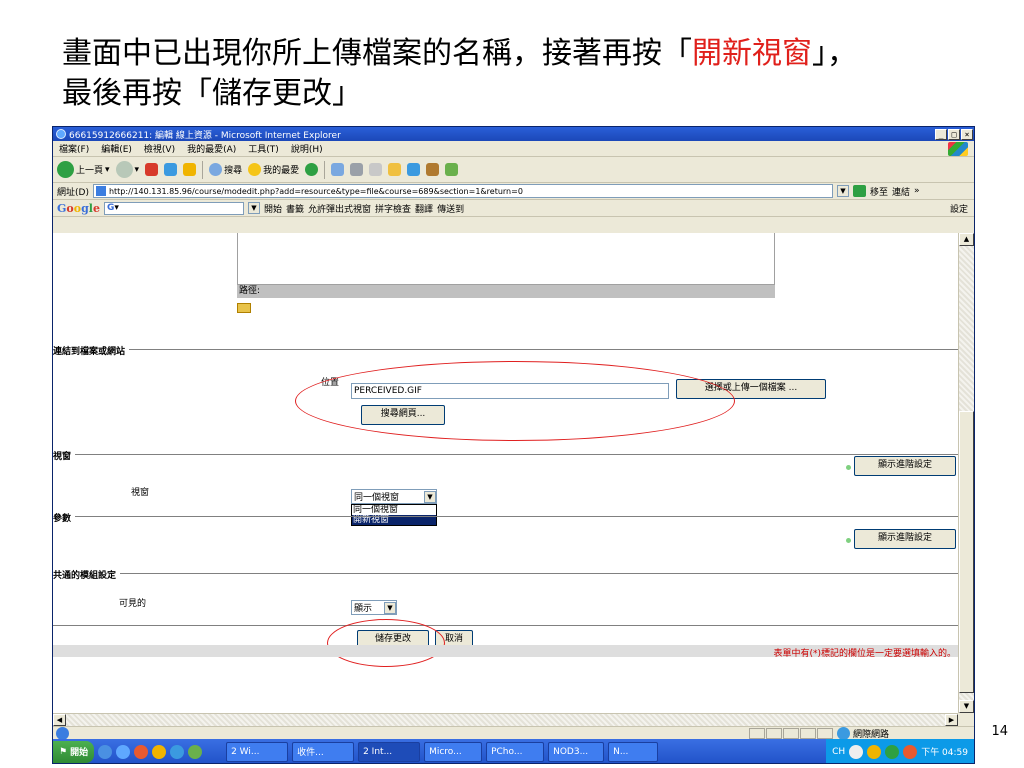 The width and height of the screenshot is (1024, 768). What do you see at coordinates (338, 169) in the screenshot?
I see `mail-icon` at bounding box center [338, 169].